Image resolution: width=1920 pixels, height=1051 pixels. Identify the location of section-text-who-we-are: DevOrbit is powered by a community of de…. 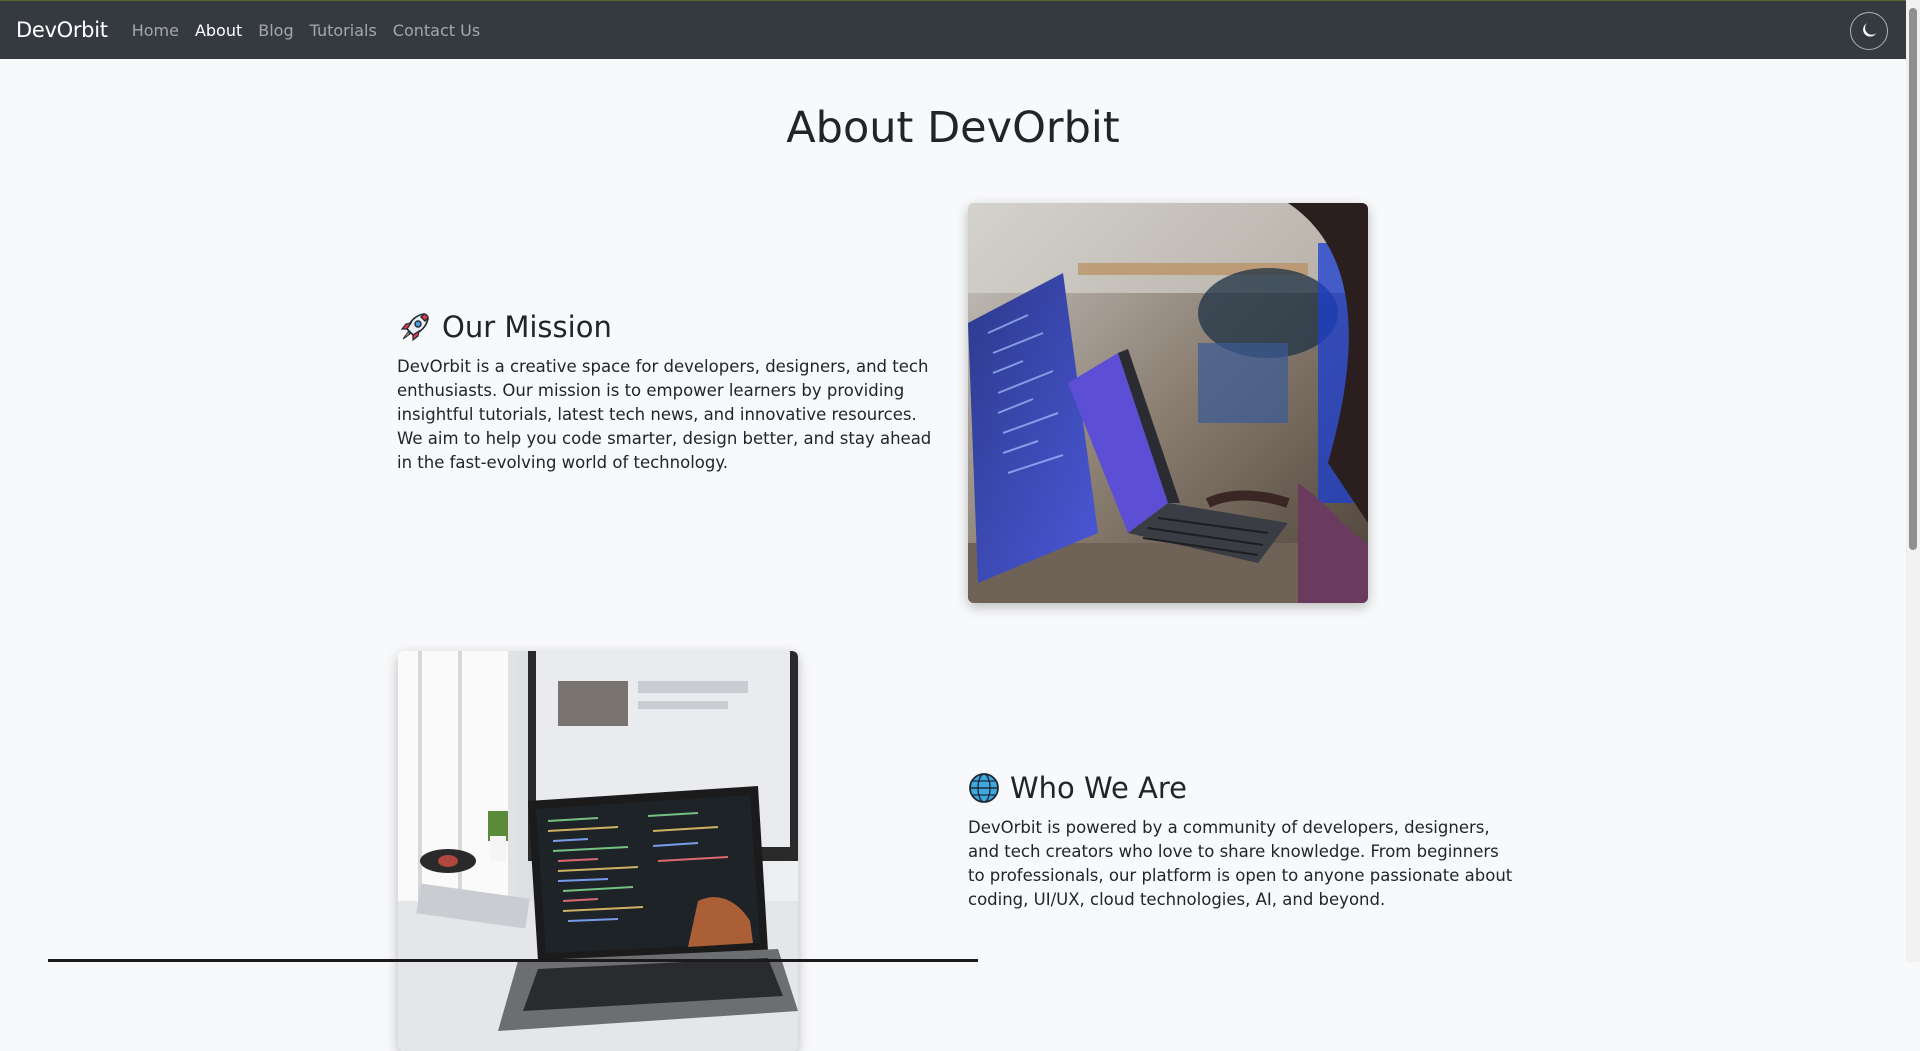
(1240, 863).